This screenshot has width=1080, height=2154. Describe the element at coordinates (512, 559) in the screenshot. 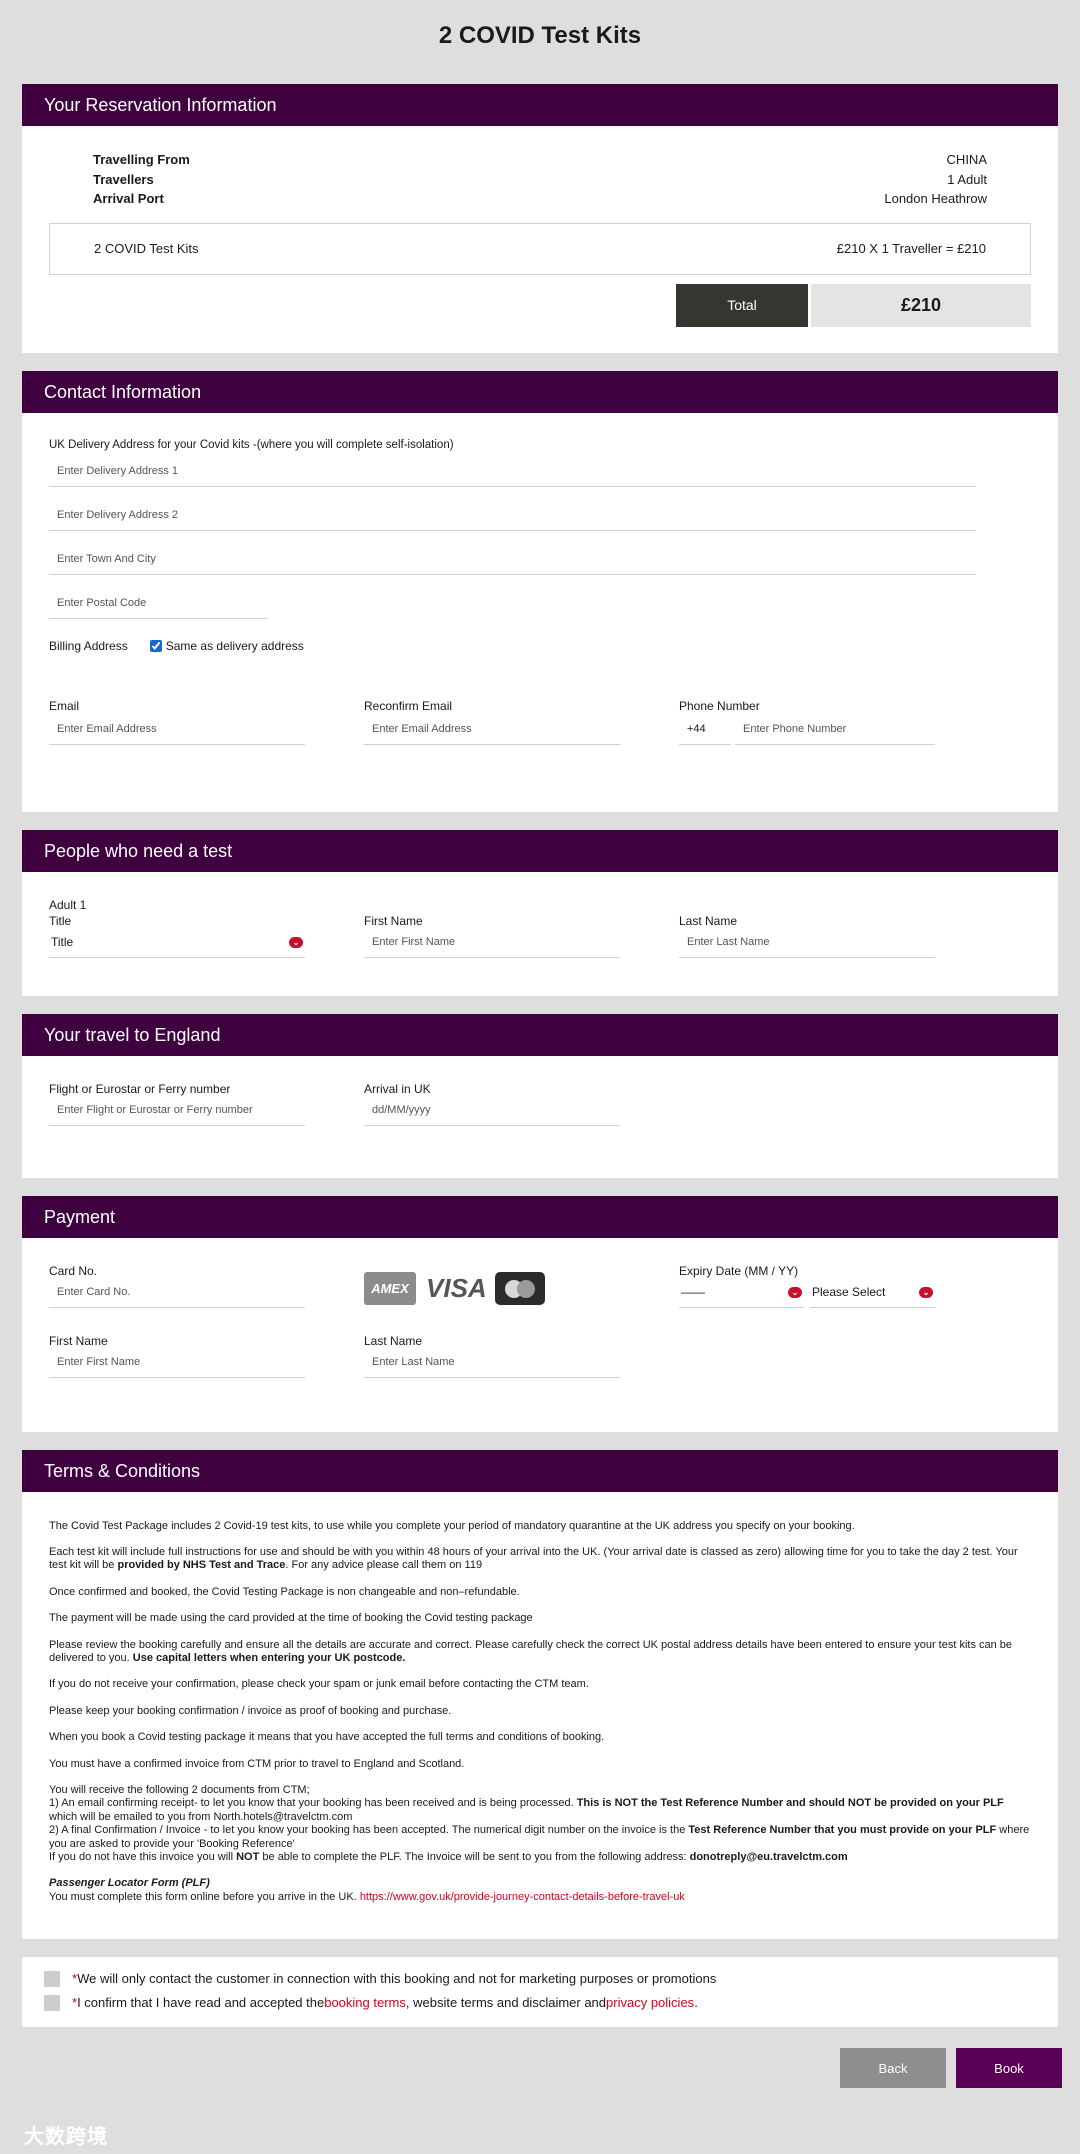

I see `town-input` at that location.